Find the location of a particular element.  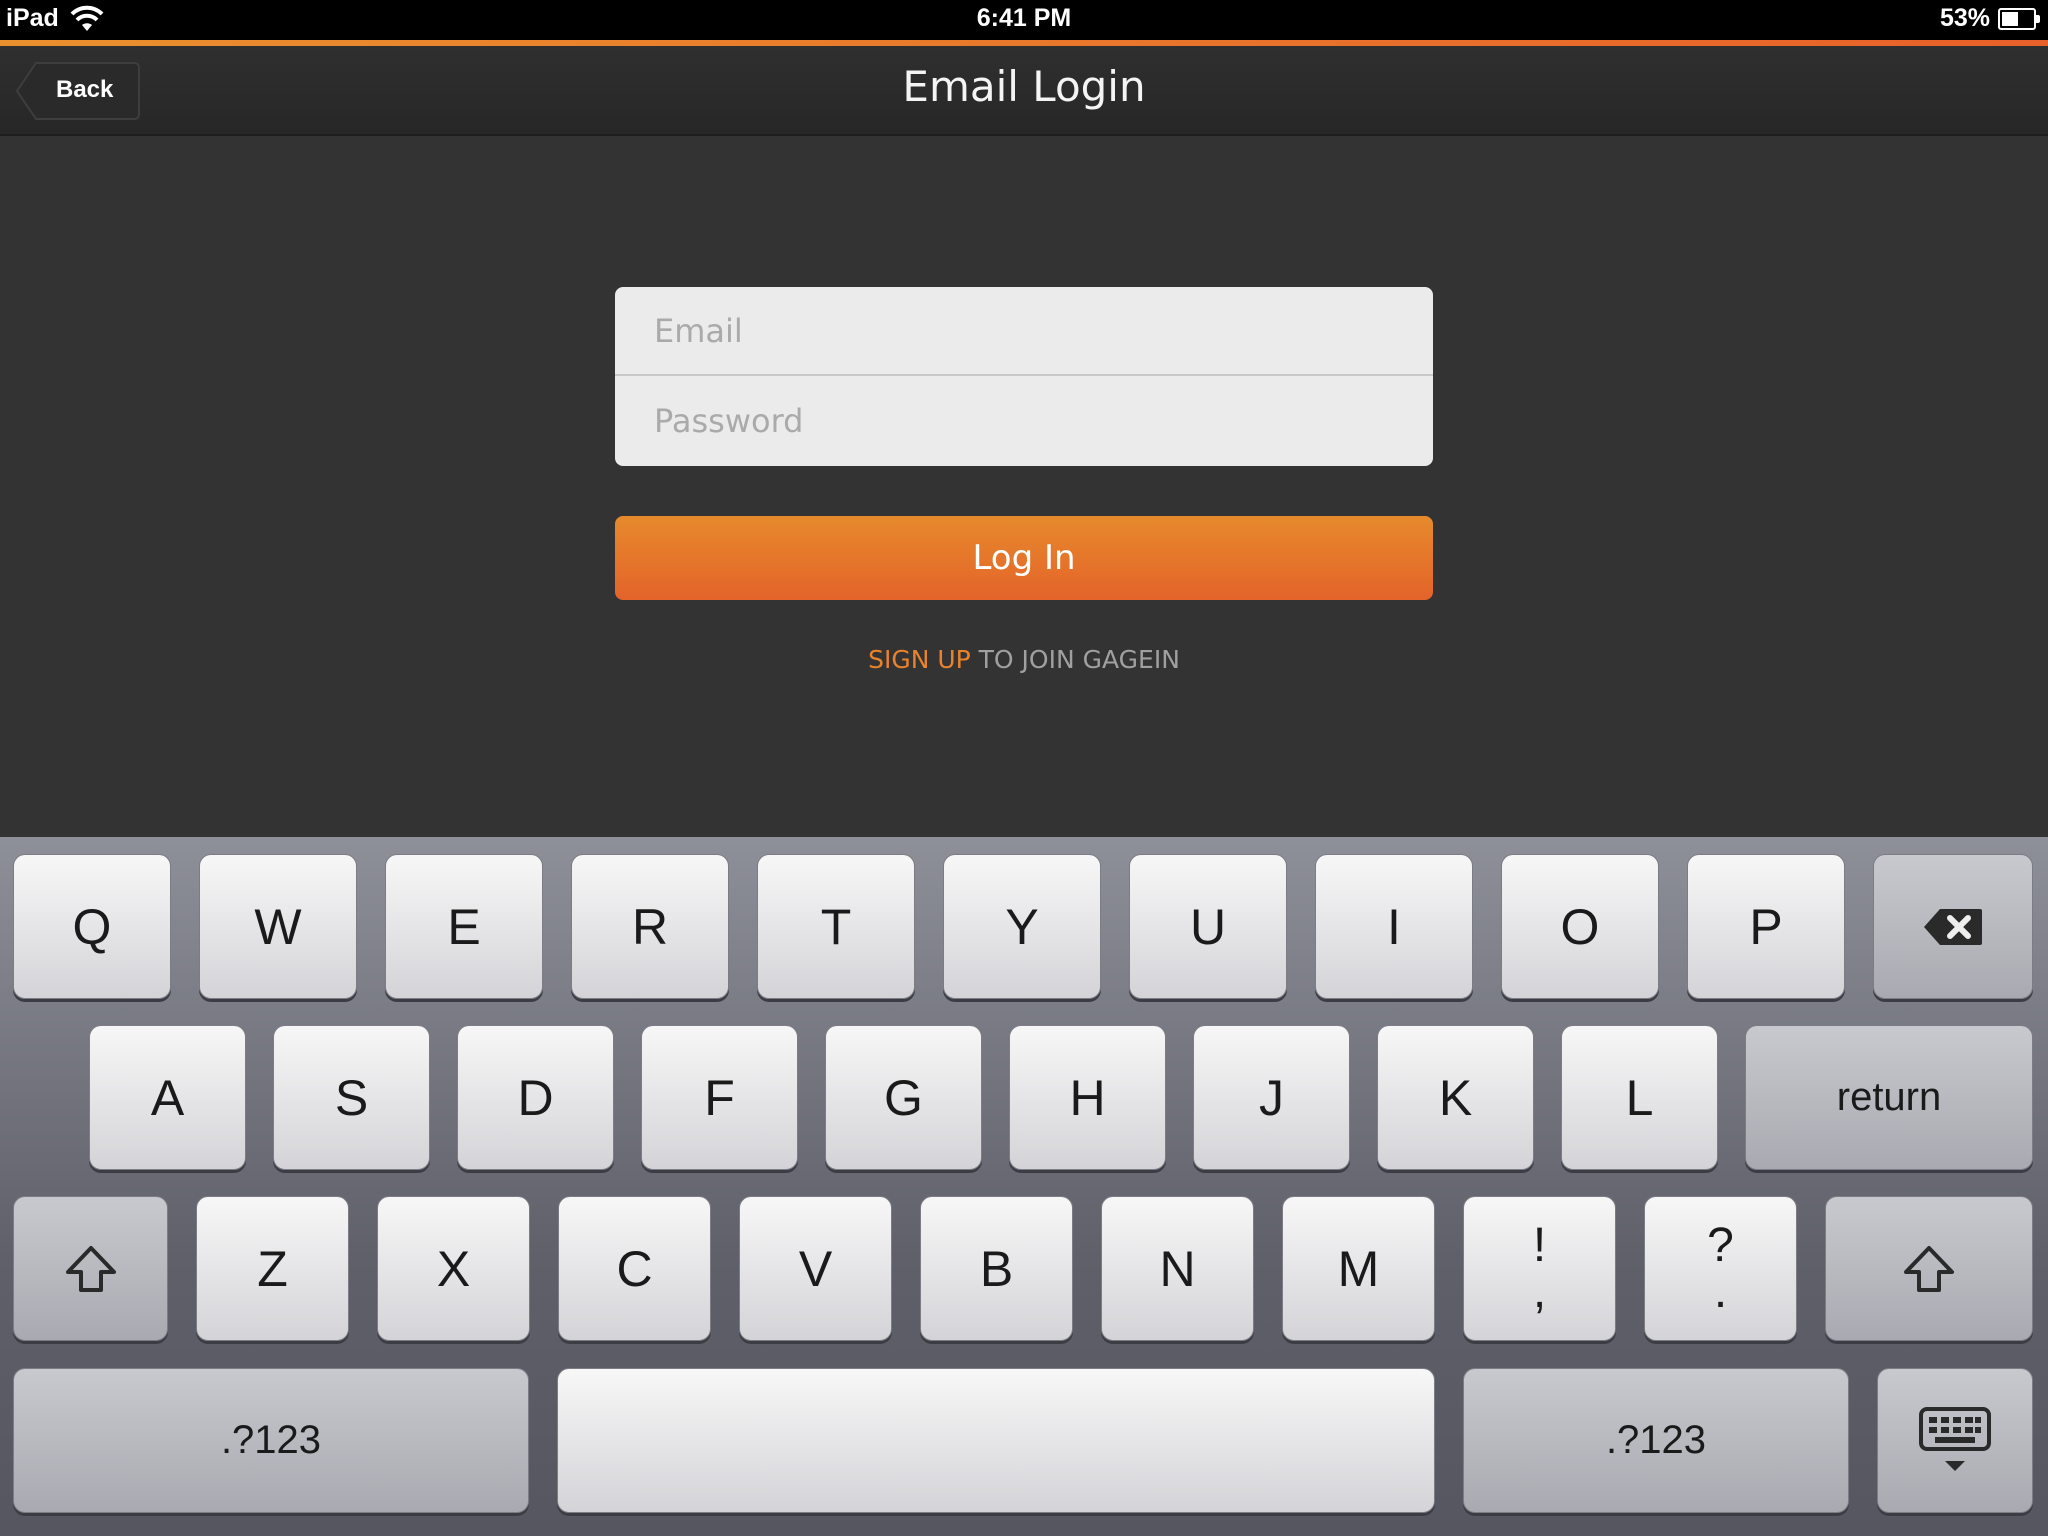

key-v: V is located at coordinates (815, 1268).